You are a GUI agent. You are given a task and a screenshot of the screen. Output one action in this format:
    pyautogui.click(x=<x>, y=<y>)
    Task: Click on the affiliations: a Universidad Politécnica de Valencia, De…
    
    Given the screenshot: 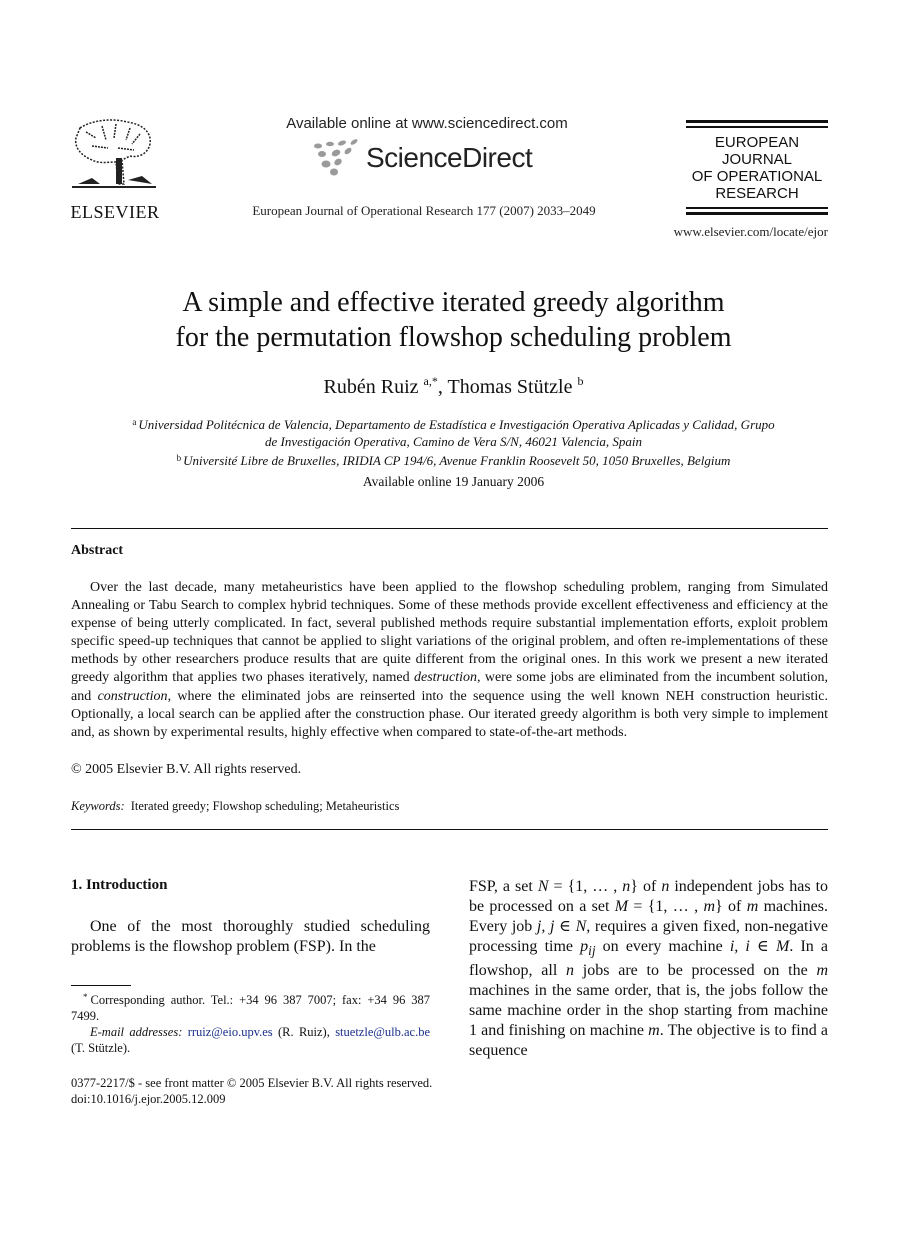 What is the action you would take?
    pyautogui.click(x=453, y=441)
    